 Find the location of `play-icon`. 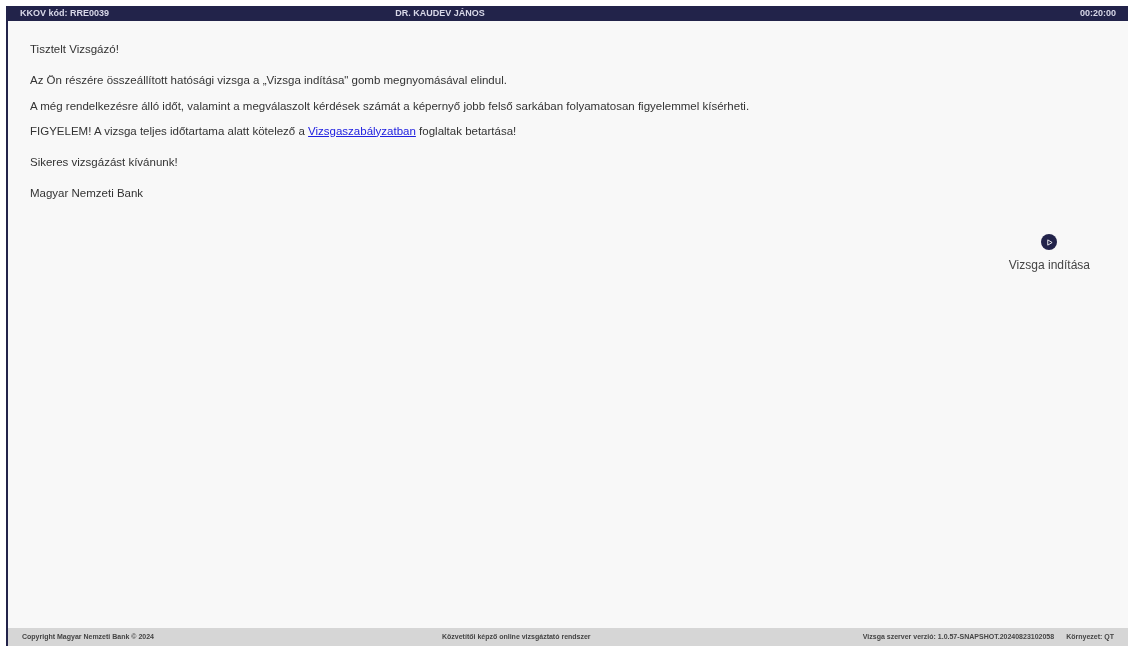

play-icon is located at coordinates (1049, 242).